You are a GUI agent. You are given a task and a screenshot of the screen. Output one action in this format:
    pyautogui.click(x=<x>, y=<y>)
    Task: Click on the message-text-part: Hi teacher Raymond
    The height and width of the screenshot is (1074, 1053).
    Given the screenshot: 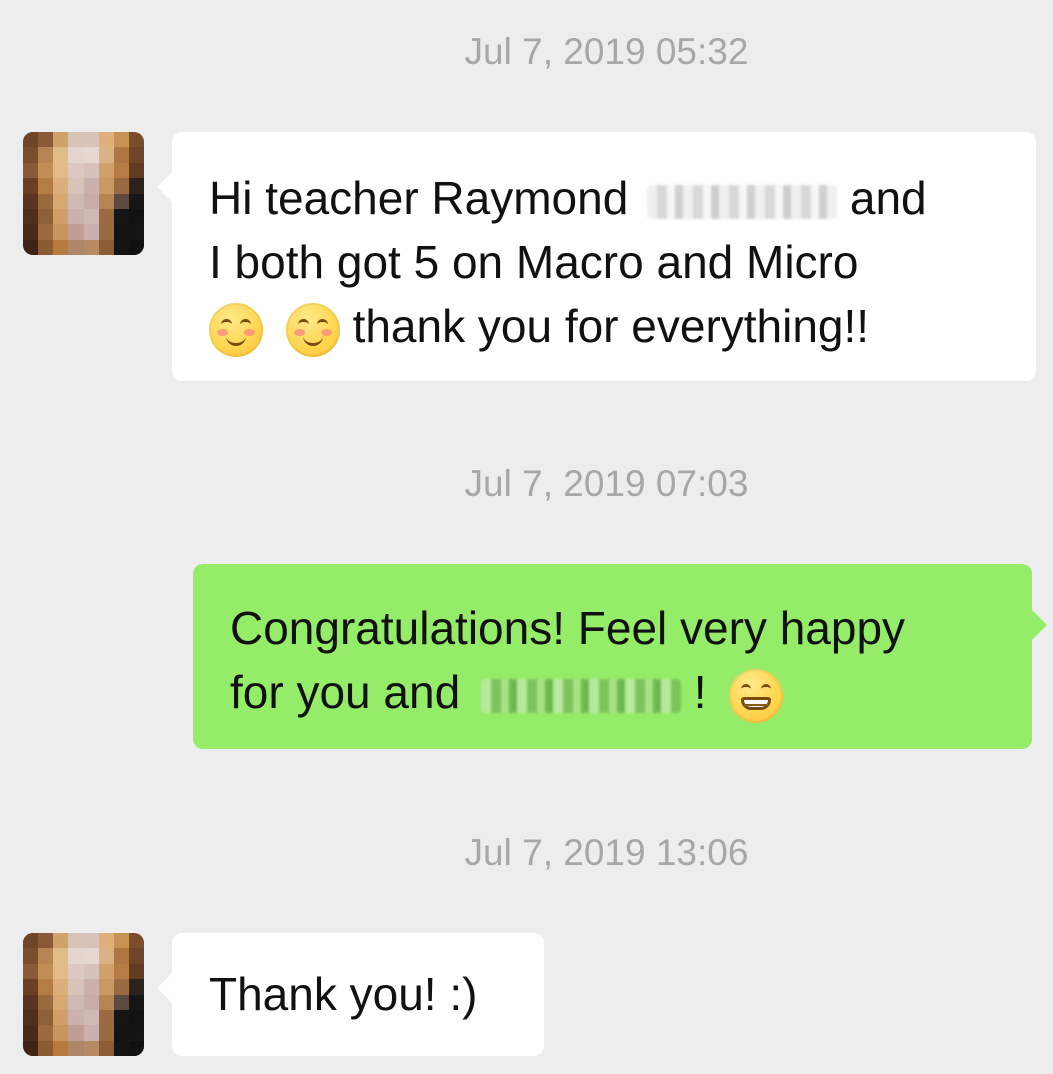 What is the action you would take?
    pyautogui.click(x=419, y=198)
    